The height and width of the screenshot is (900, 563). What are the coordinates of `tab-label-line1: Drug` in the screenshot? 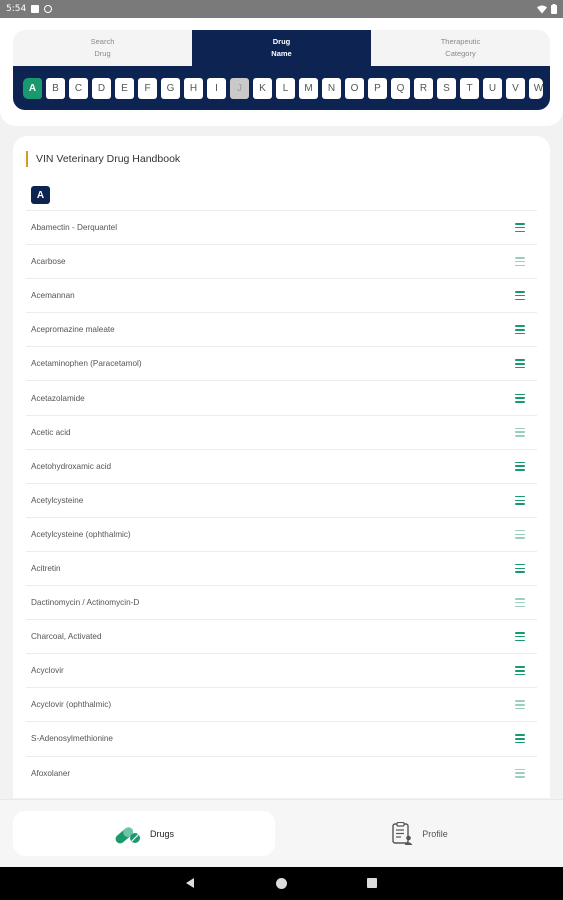 It's located at (281, 41).